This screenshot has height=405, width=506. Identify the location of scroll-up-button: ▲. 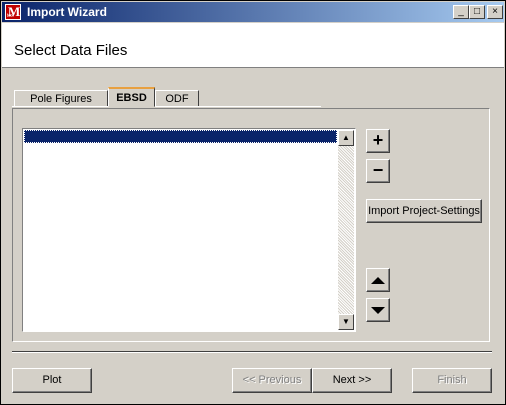
(346, 138).